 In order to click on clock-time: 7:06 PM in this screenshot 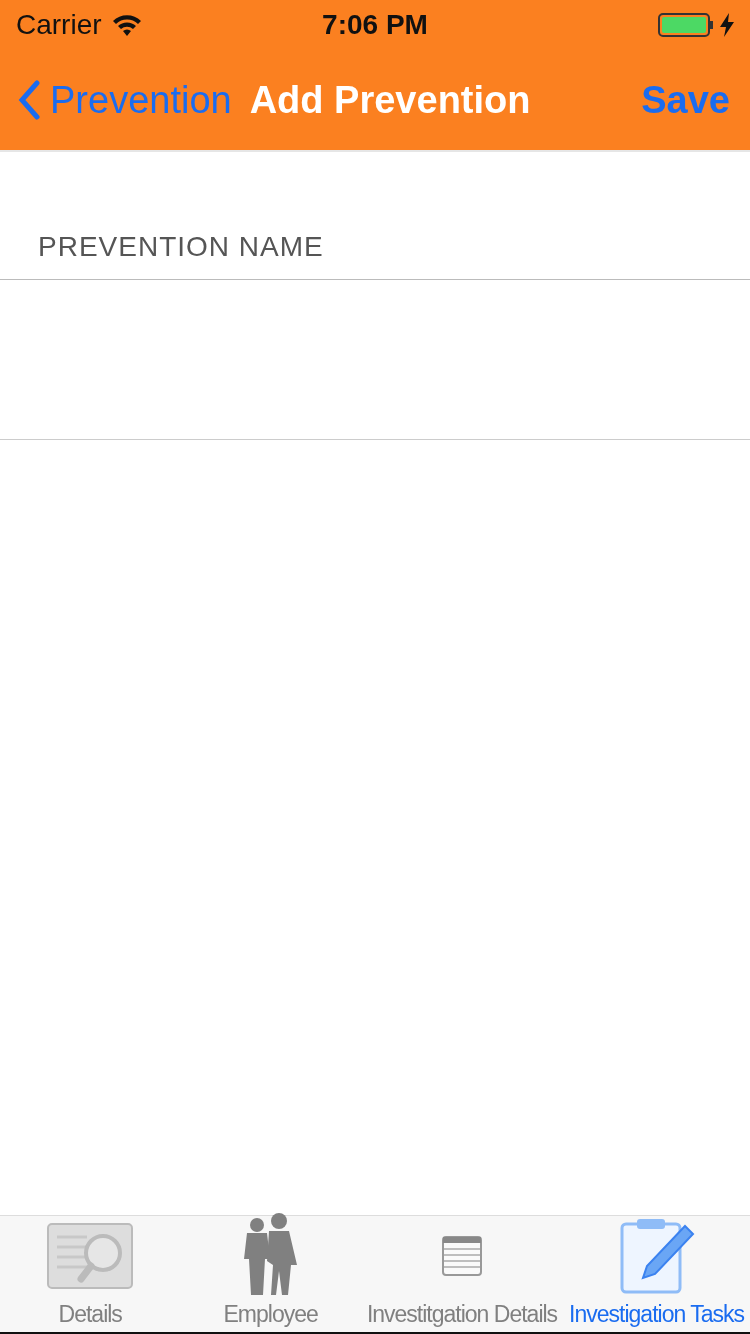, I will do `click(375, 25)`.